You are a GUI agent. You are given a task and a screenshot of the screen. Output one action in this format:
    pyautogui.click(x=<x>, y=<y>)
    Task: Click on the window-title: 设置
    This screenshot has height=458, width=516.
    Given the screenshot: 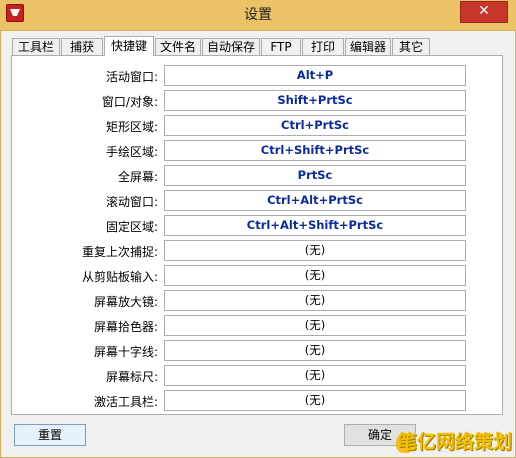 What is the action you would take?
    pyautogui.click(x=258, y=15)
    